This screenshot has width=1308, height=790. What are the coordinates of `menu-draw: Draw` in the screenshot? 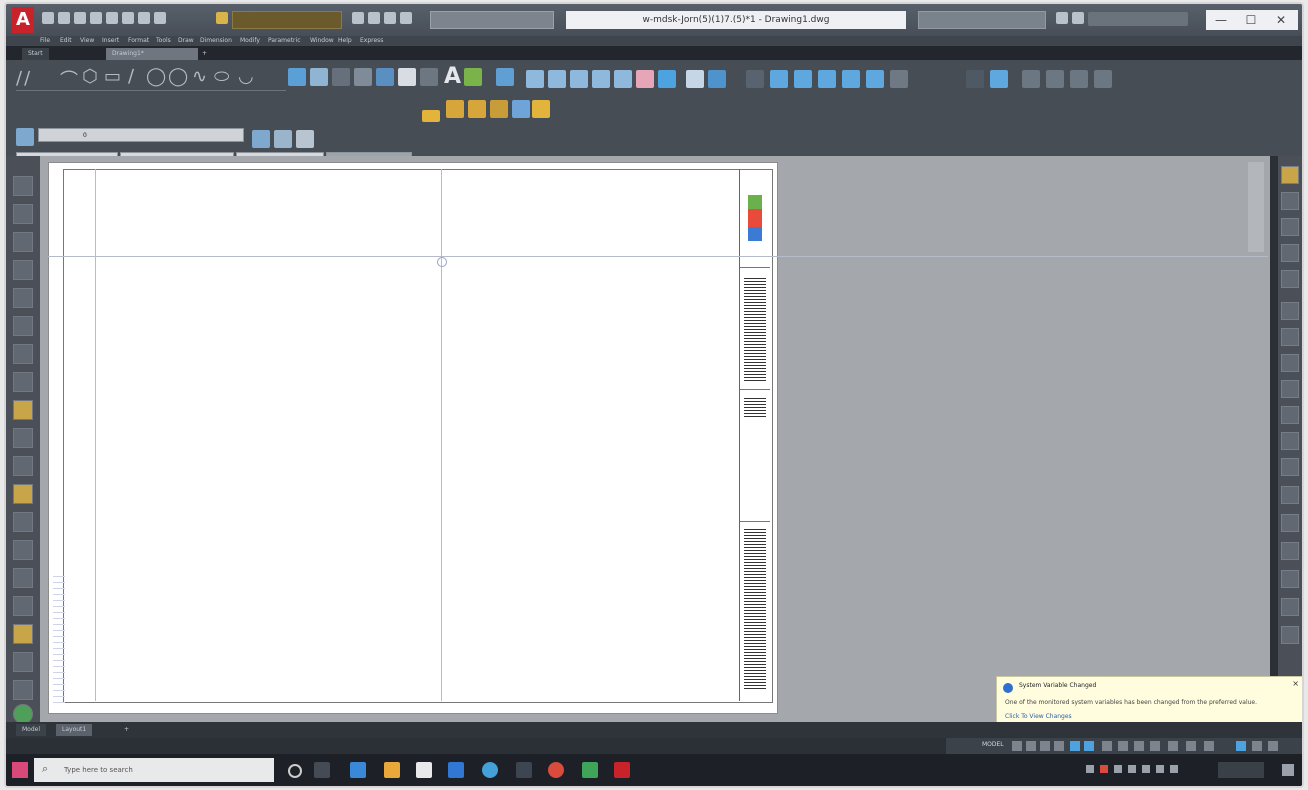 It's located at (186, 41).